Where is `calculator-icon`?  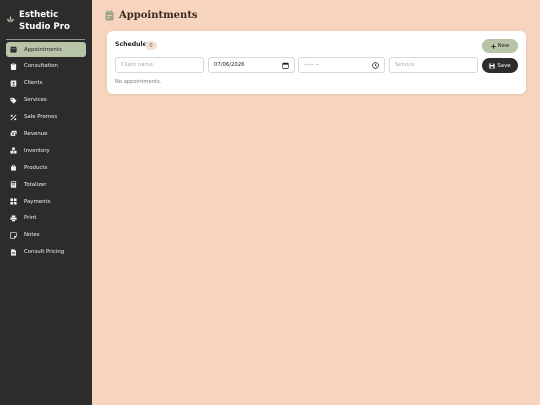 calculator-icon is located at coordinates (13, 184).